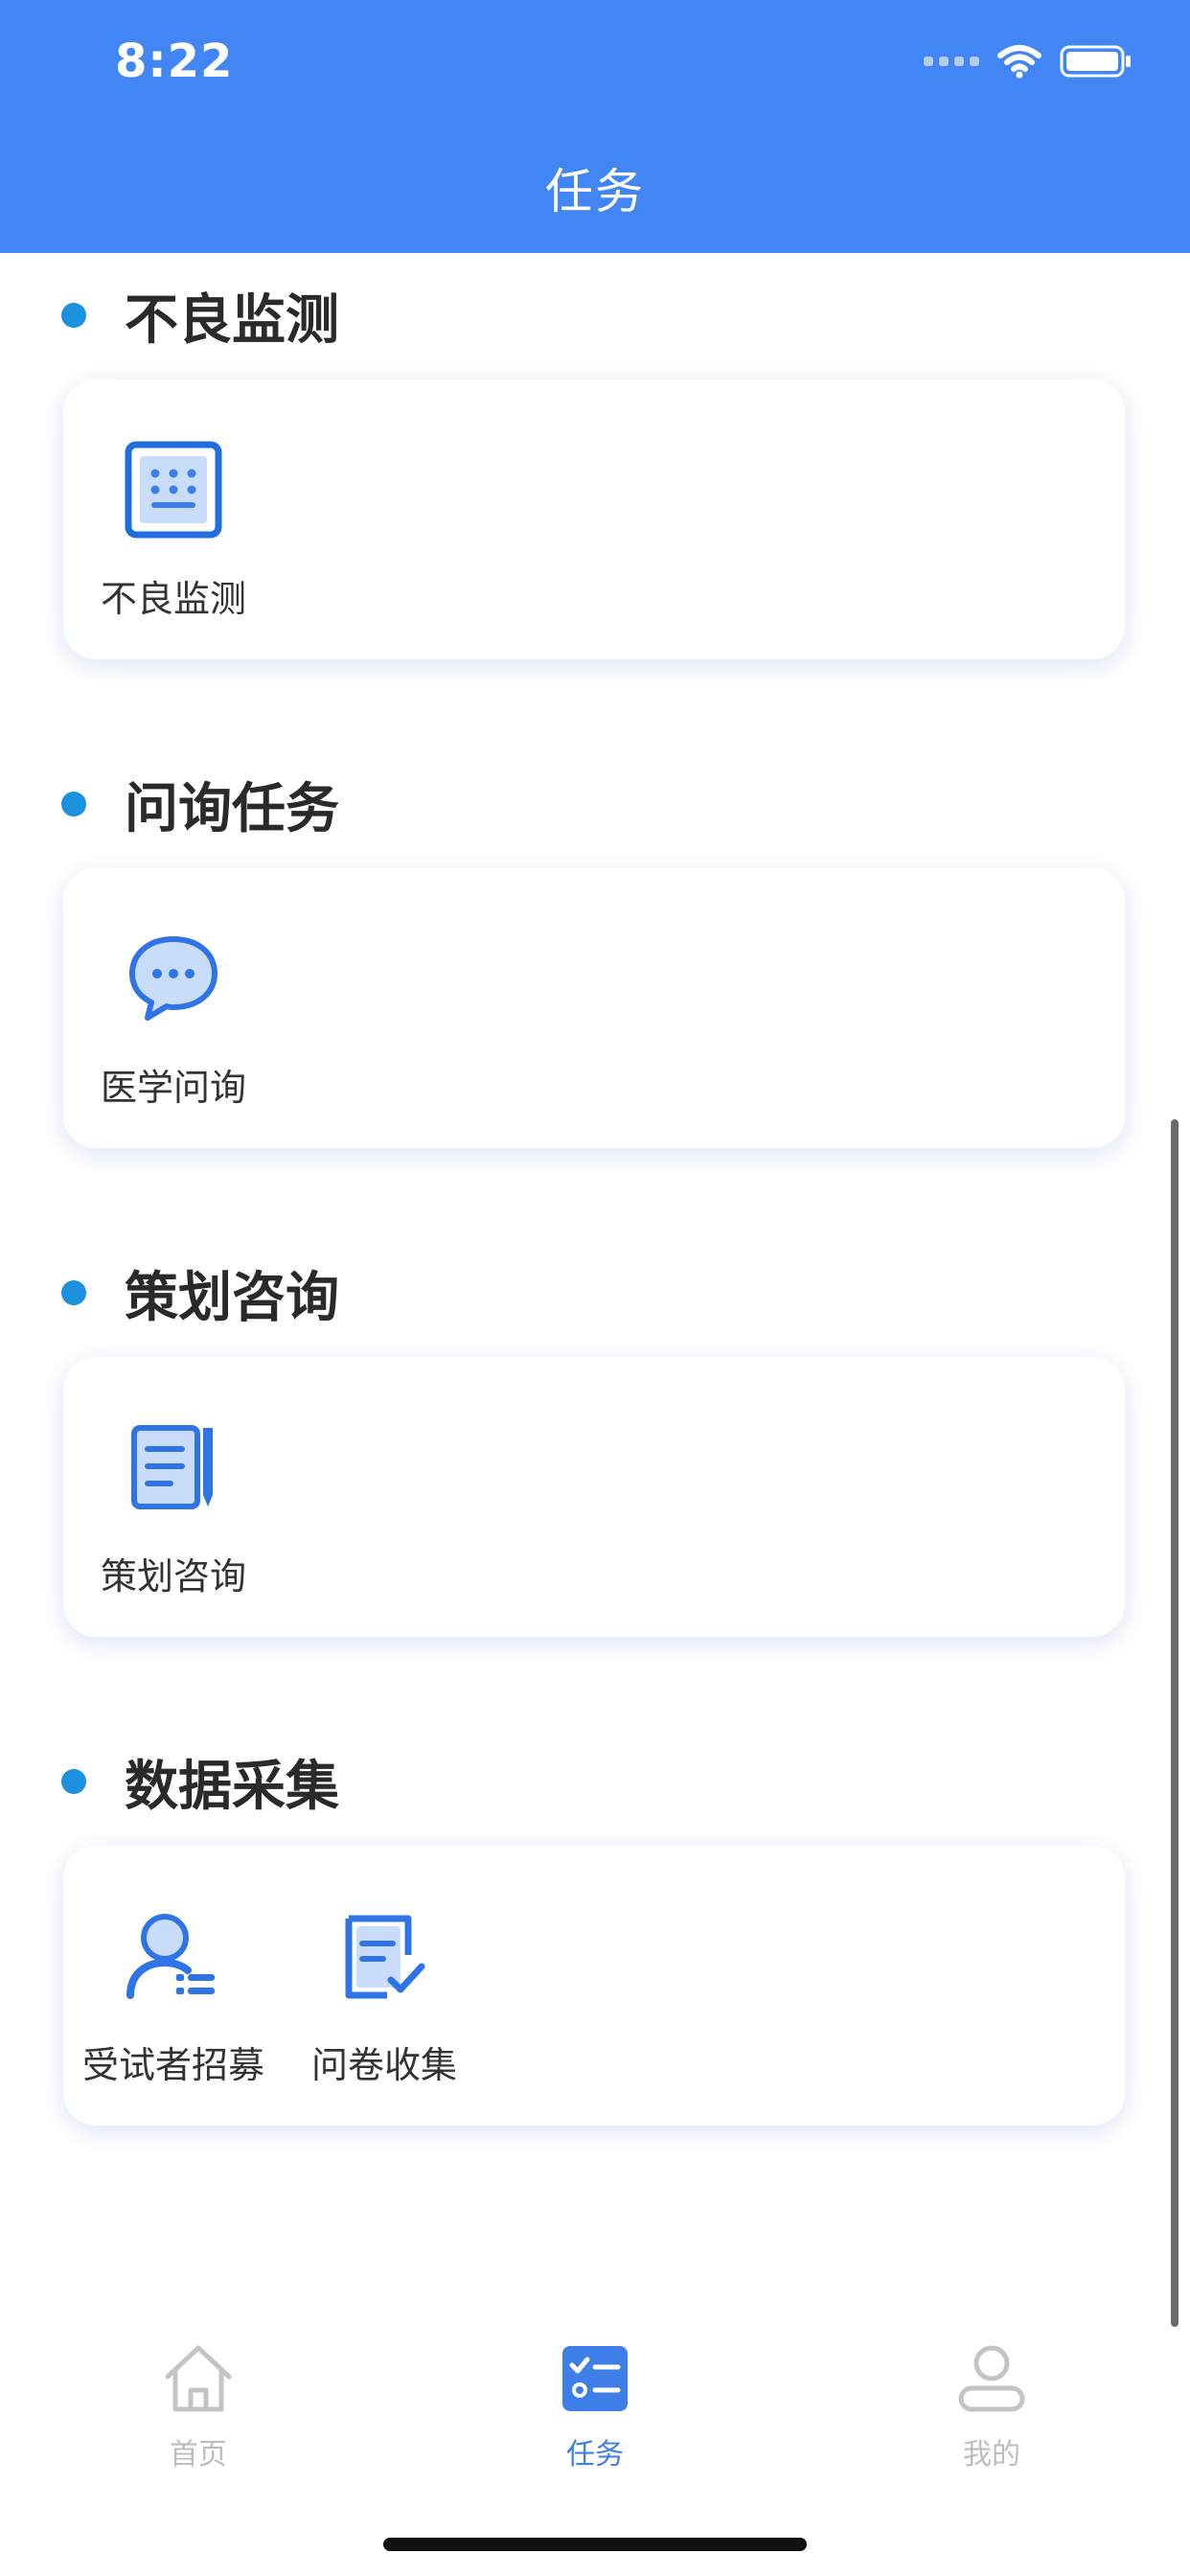 This screenshot has width=1190, height=2576. What do you see at coordinates (595, 191) in the screenshot?
I see `page-title: 任务` at bounding box center [595, 191].